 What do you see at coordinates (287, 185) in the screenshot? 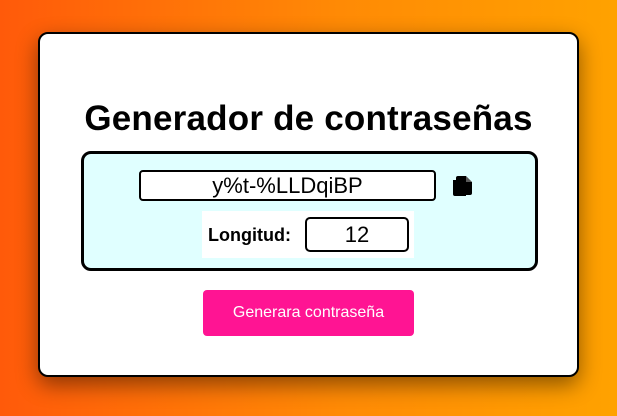
I see `password-output-field` at bounding box center [287, 185].